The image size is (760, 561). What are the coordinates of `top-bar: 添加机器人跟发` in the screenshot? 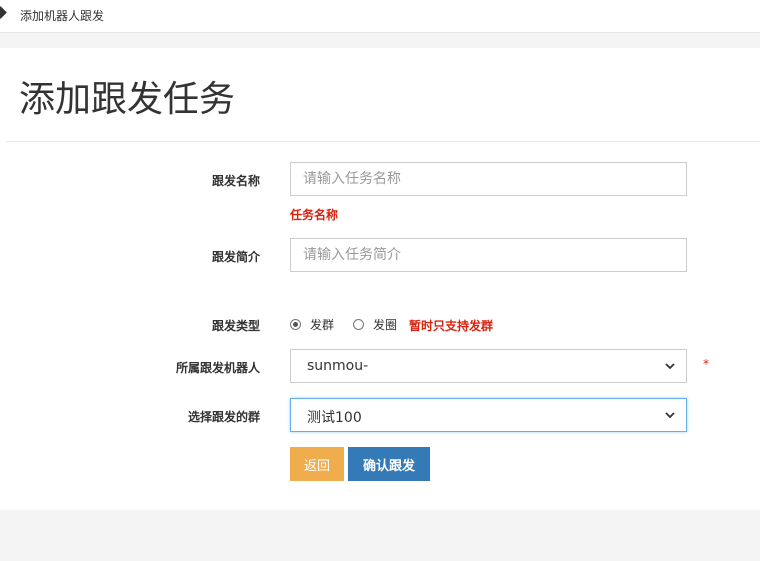 It's located at (380, 16).